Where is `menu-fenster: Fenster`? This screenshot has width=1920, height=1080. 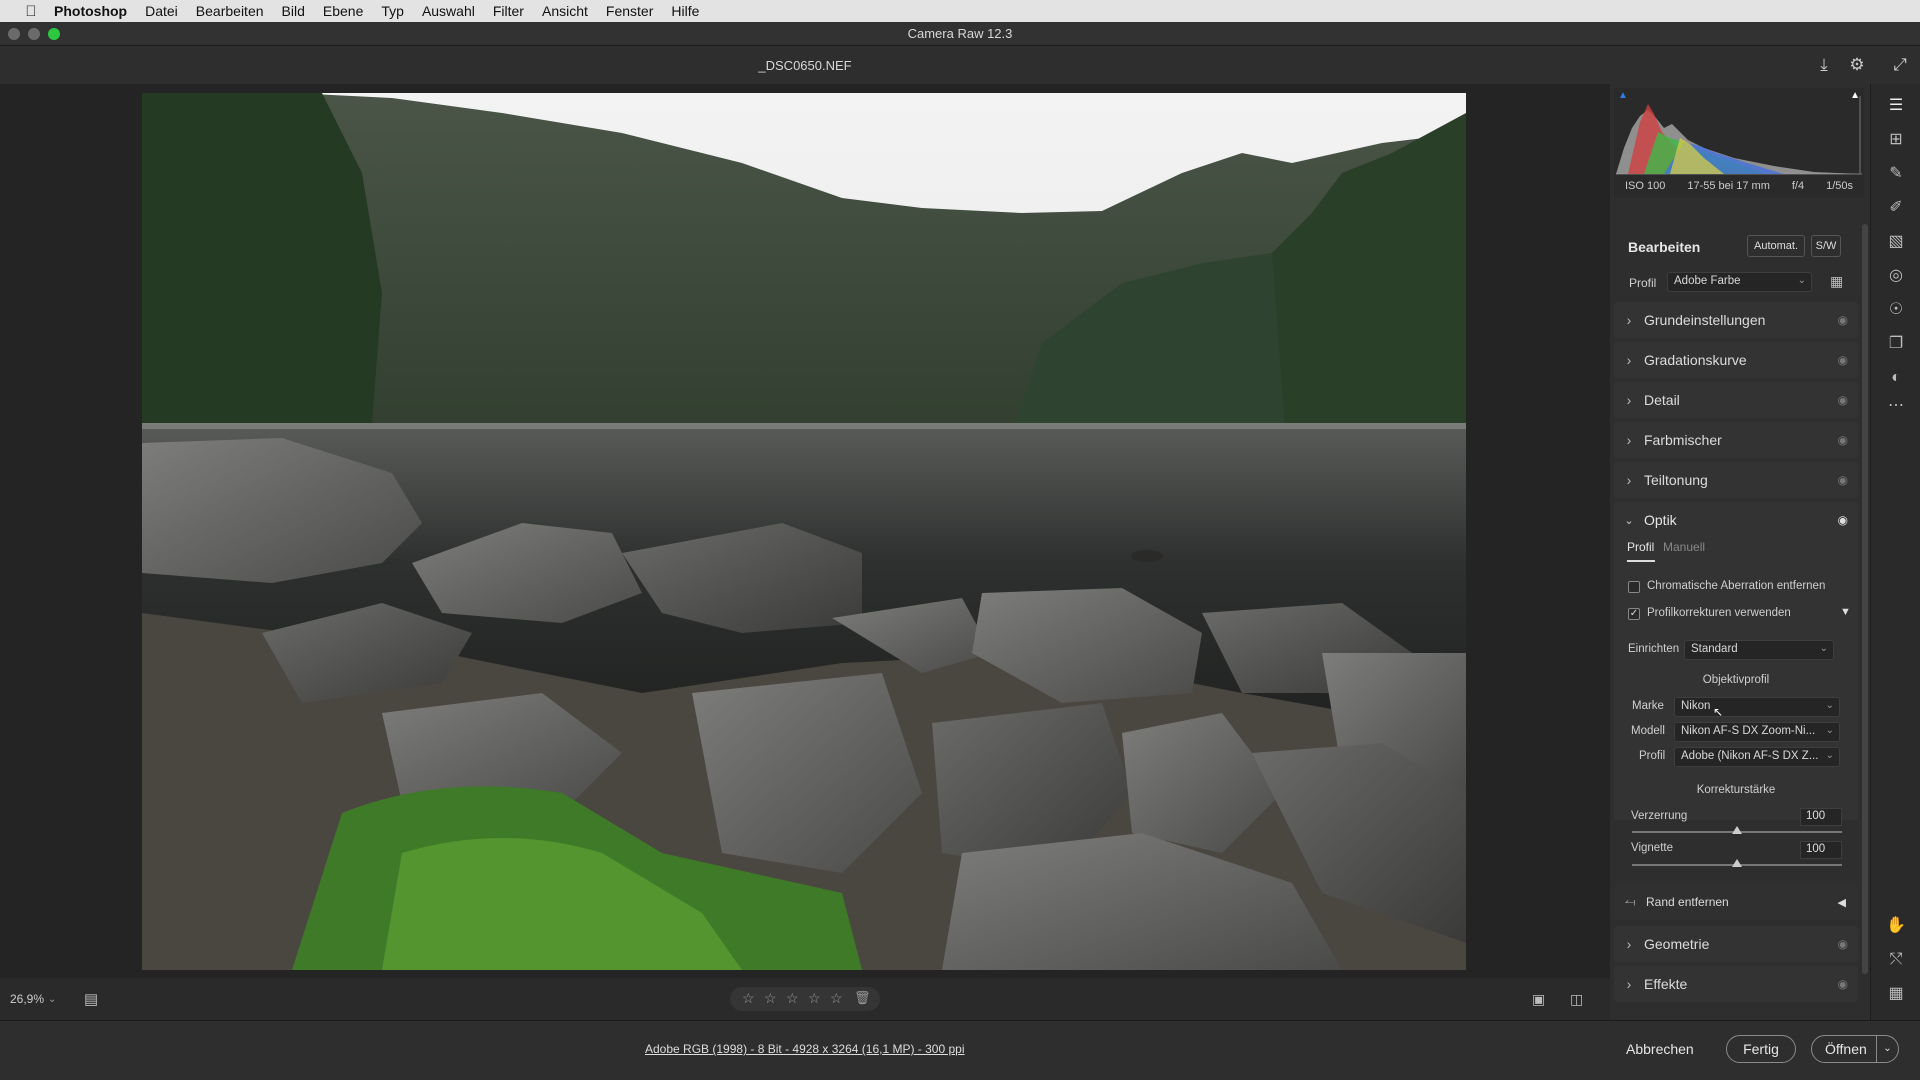 menu-fenster: Fenster is located at coordinates (629, 11).